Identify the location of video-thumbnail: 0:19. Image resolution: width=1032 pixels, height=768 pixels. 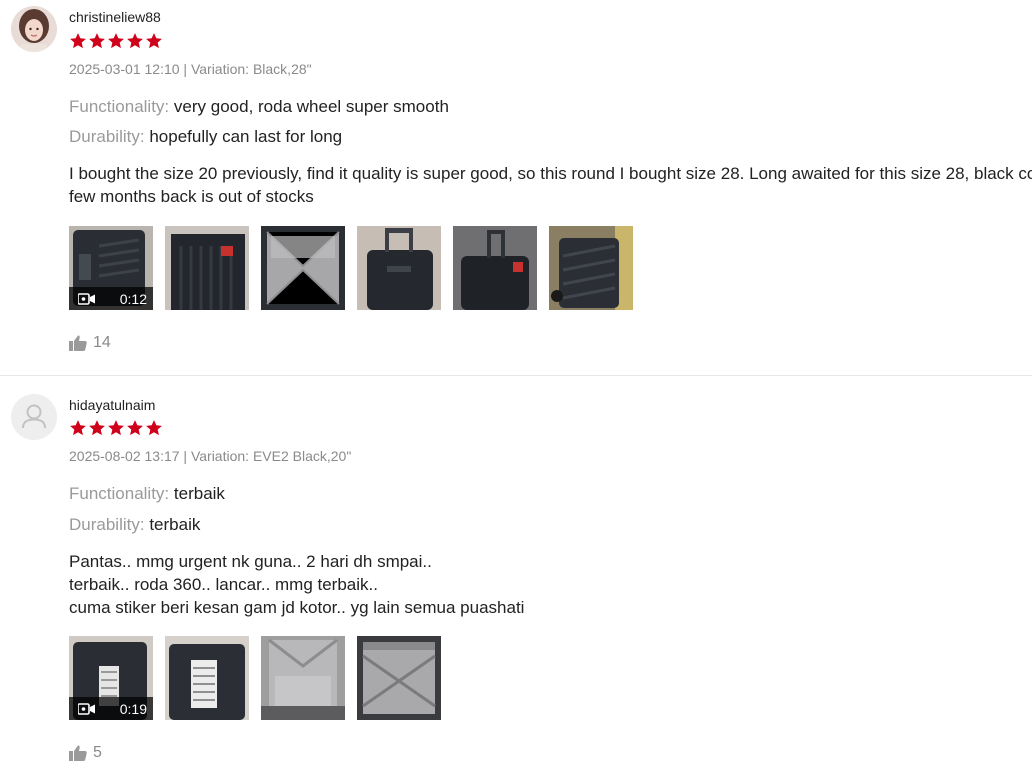
(111, 678).